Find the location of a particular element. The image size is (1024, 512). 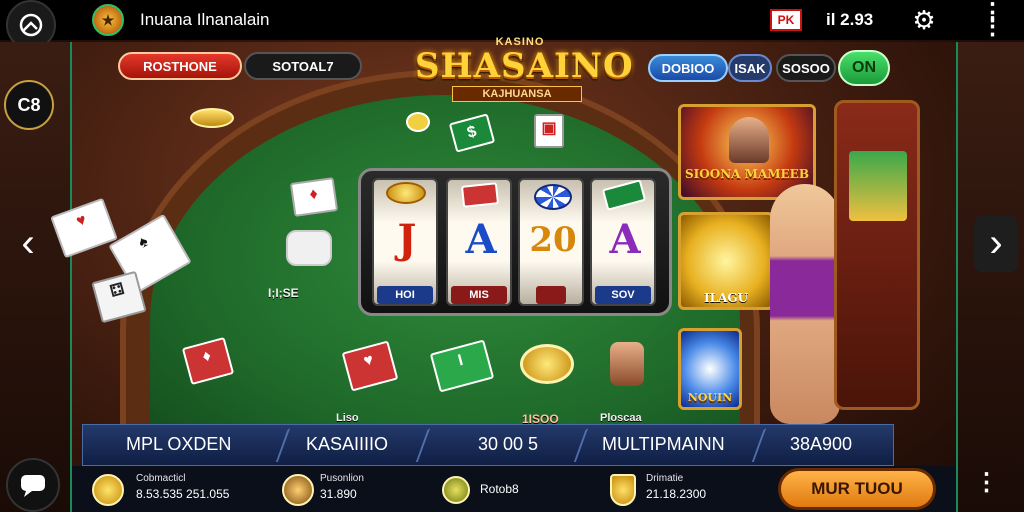

bet-pill: SOTOAL7 is located at coordinates (303, 66).